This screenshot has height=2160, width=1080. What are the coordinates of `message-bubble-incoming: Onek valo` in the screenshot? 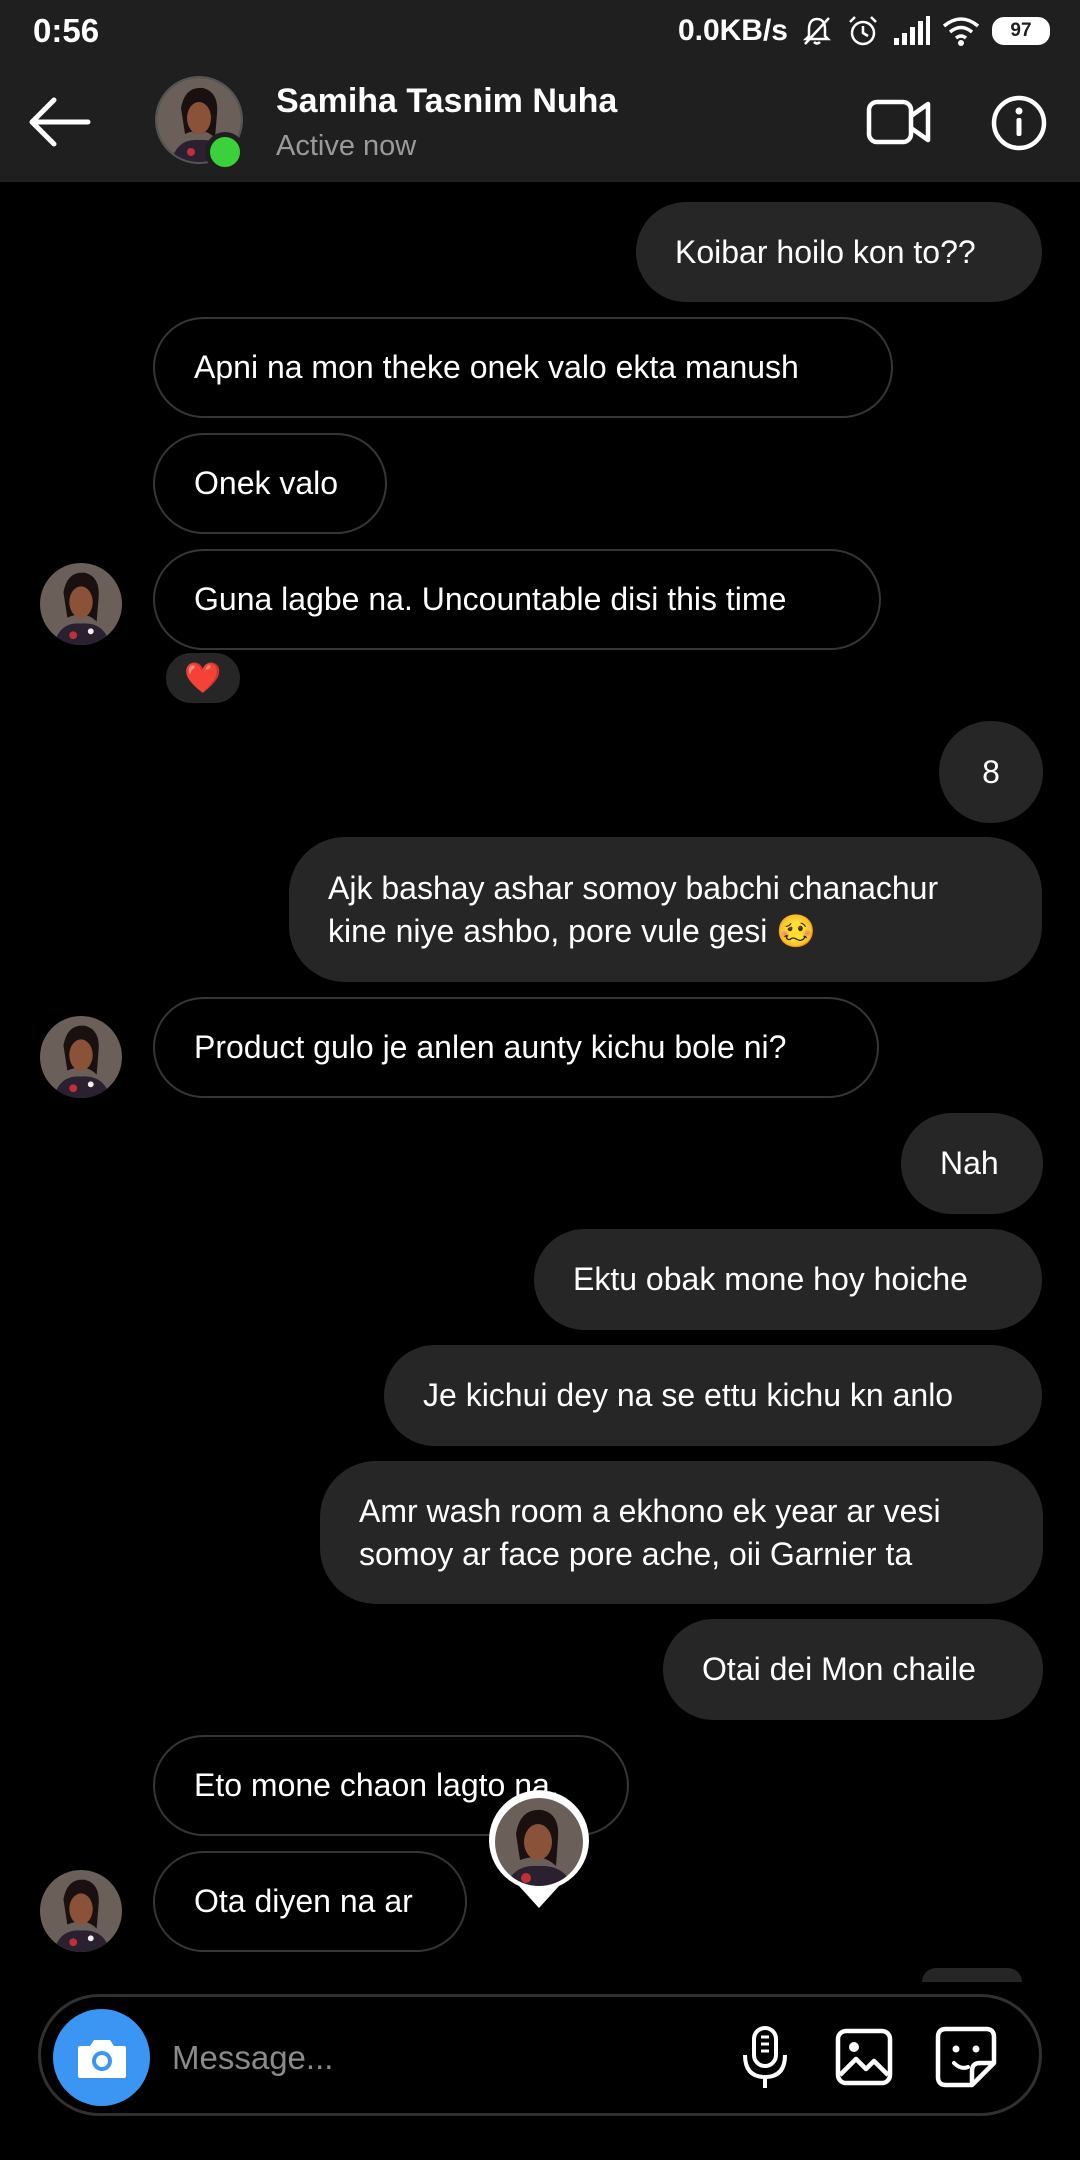 It's located at (270, 483).